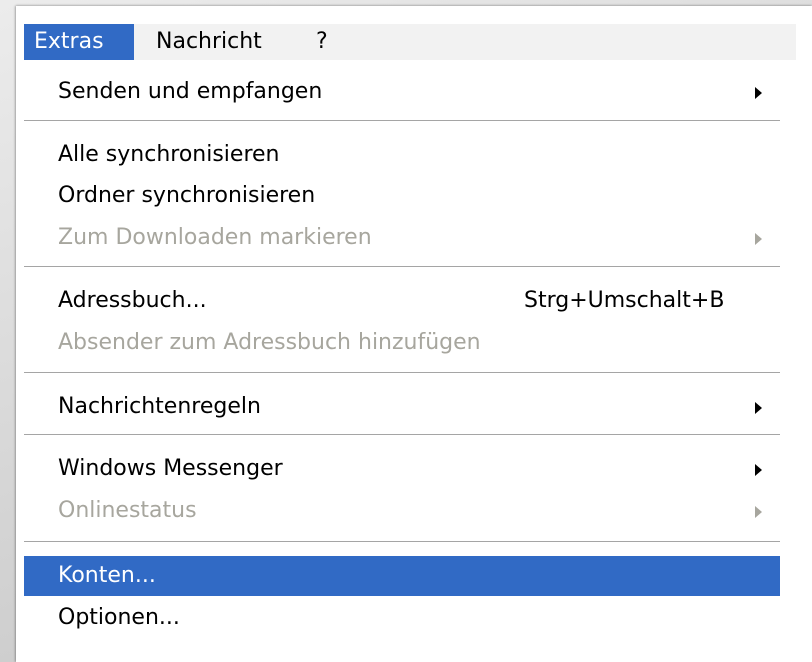  I want to click on menu-item-absender-hinzufuegen: Absender zum Adressbuch hinzufügen, so click(402, 343).